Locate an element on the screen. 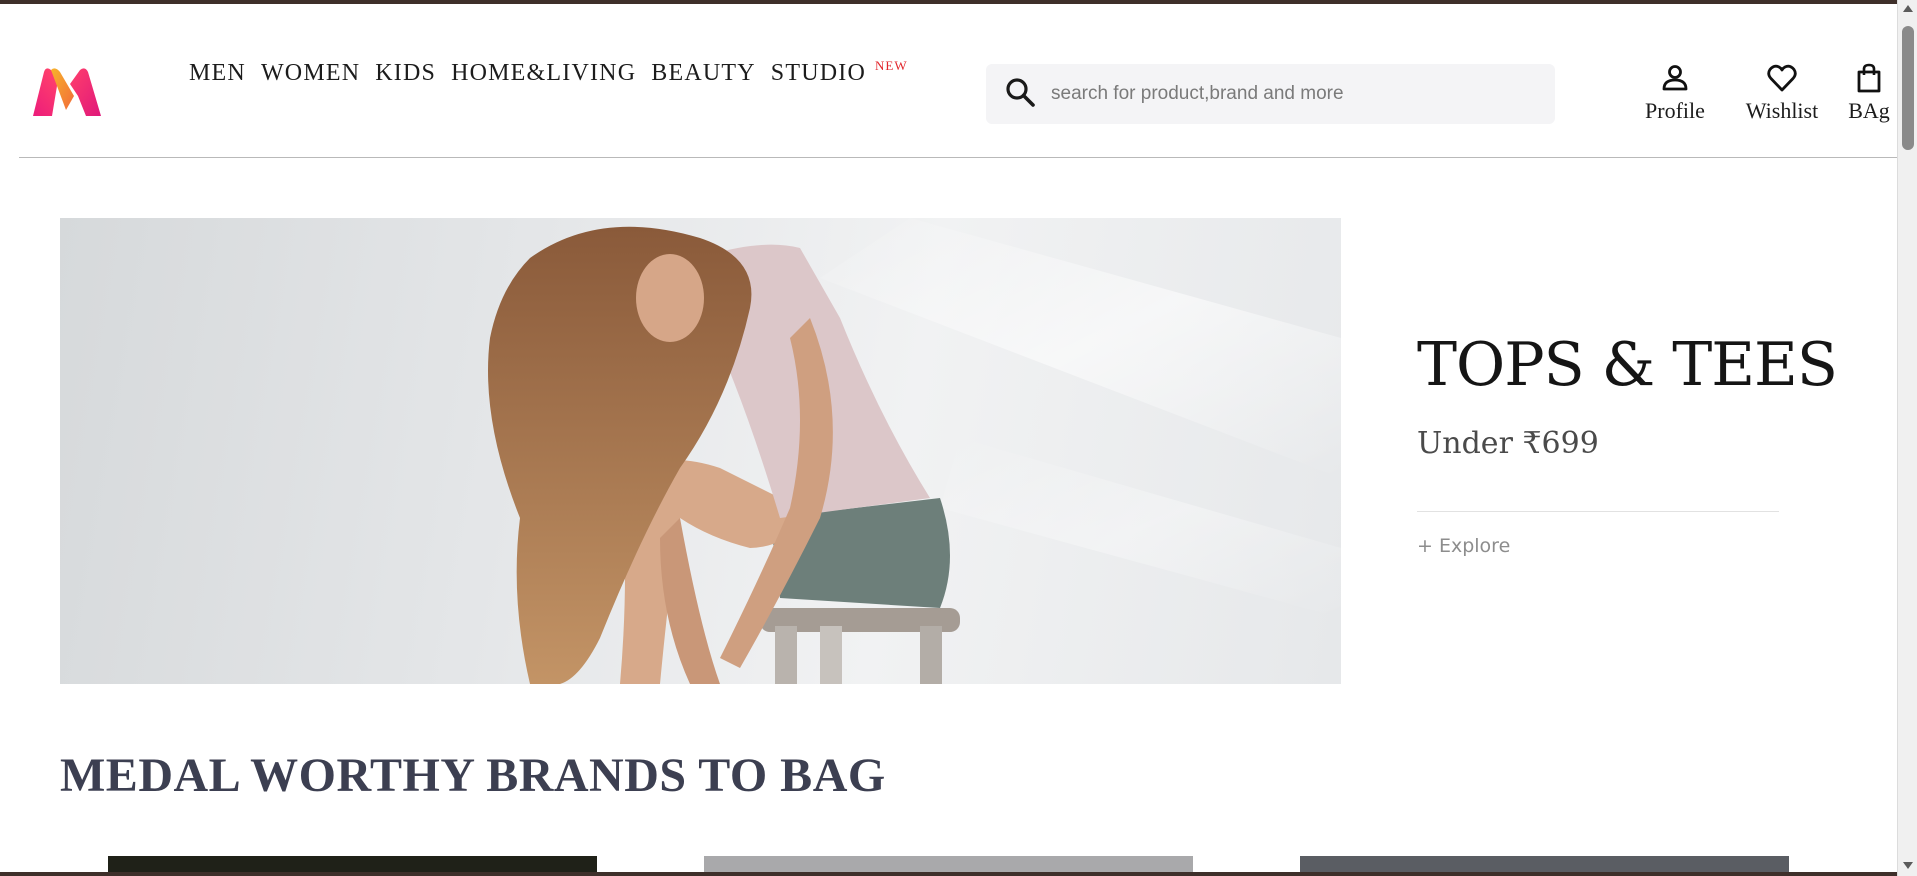 This screenshot has width=1917, height=876. search-icon is located at coordinates (1011, 94).